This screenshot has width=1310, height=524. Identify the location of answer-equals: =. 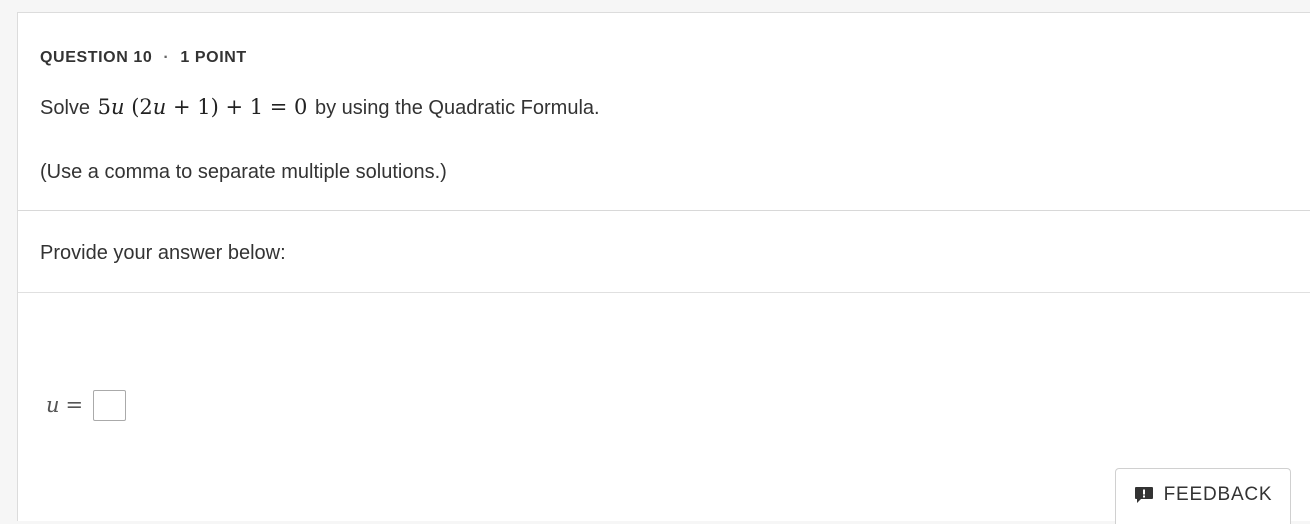
(74, 405).